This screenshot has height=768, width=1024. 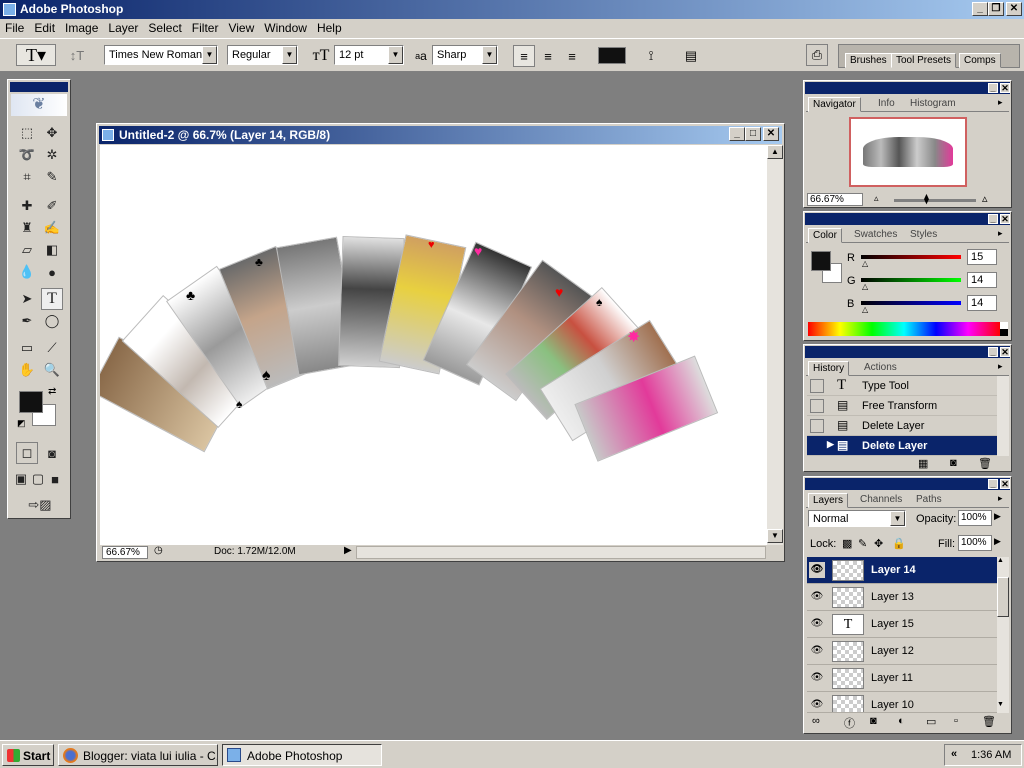 I want to click on menu-file: File, so click(x=14, y=27).